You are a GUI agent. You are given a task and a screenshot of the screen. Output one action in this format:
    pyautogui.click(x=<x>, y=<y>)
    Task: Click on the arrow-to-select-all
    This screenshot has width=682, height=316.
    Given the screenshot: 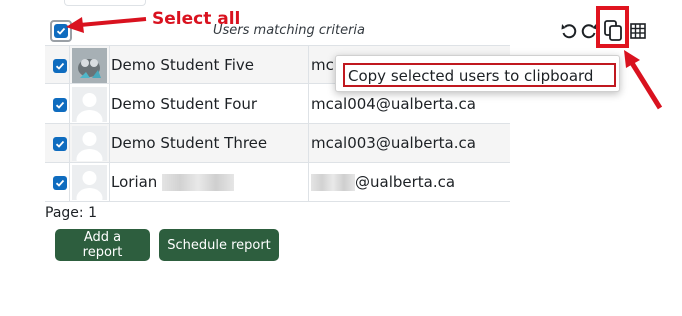 What is the action you would take?
    pyautogui.click(x=106, y=25)
    